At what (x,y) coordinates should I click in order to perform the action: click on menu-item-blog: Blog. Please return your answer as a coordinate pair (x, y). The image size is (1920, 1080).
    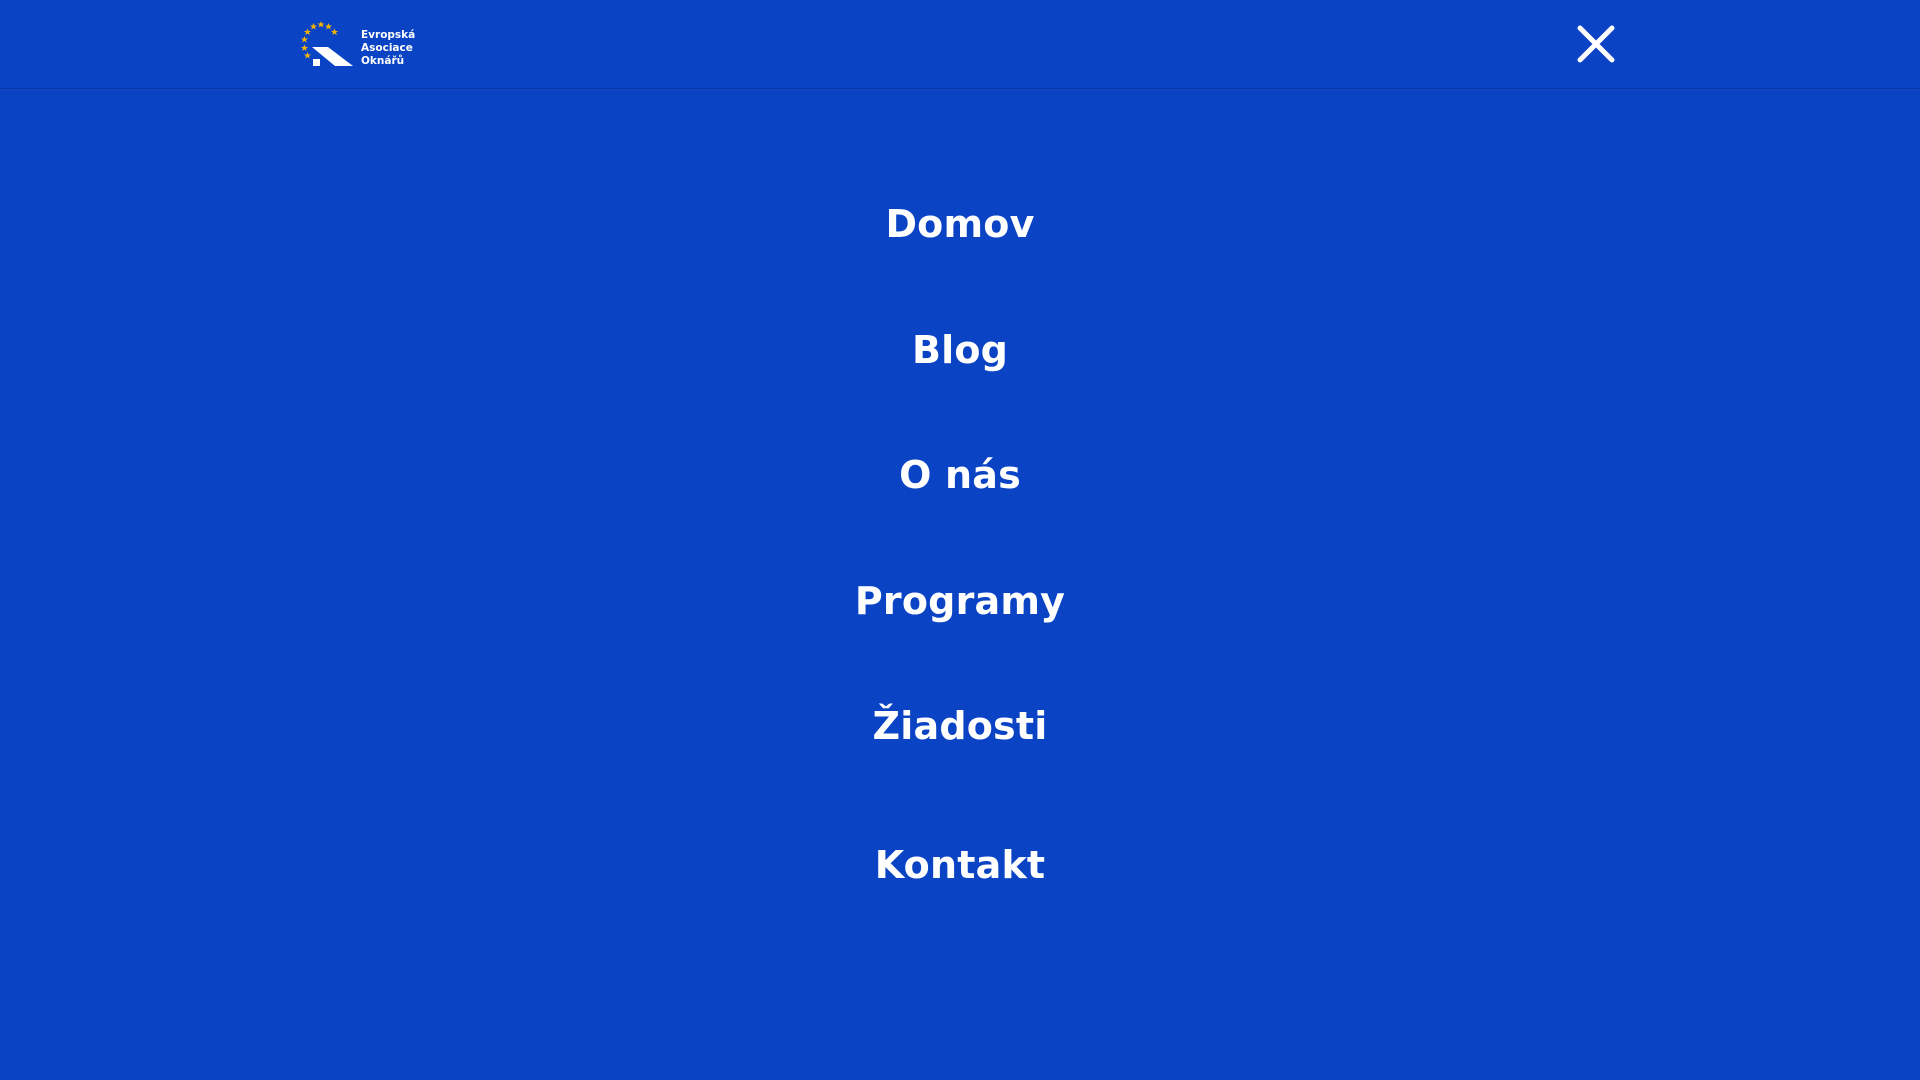
    Looking at the image, I should click on (960, 350).